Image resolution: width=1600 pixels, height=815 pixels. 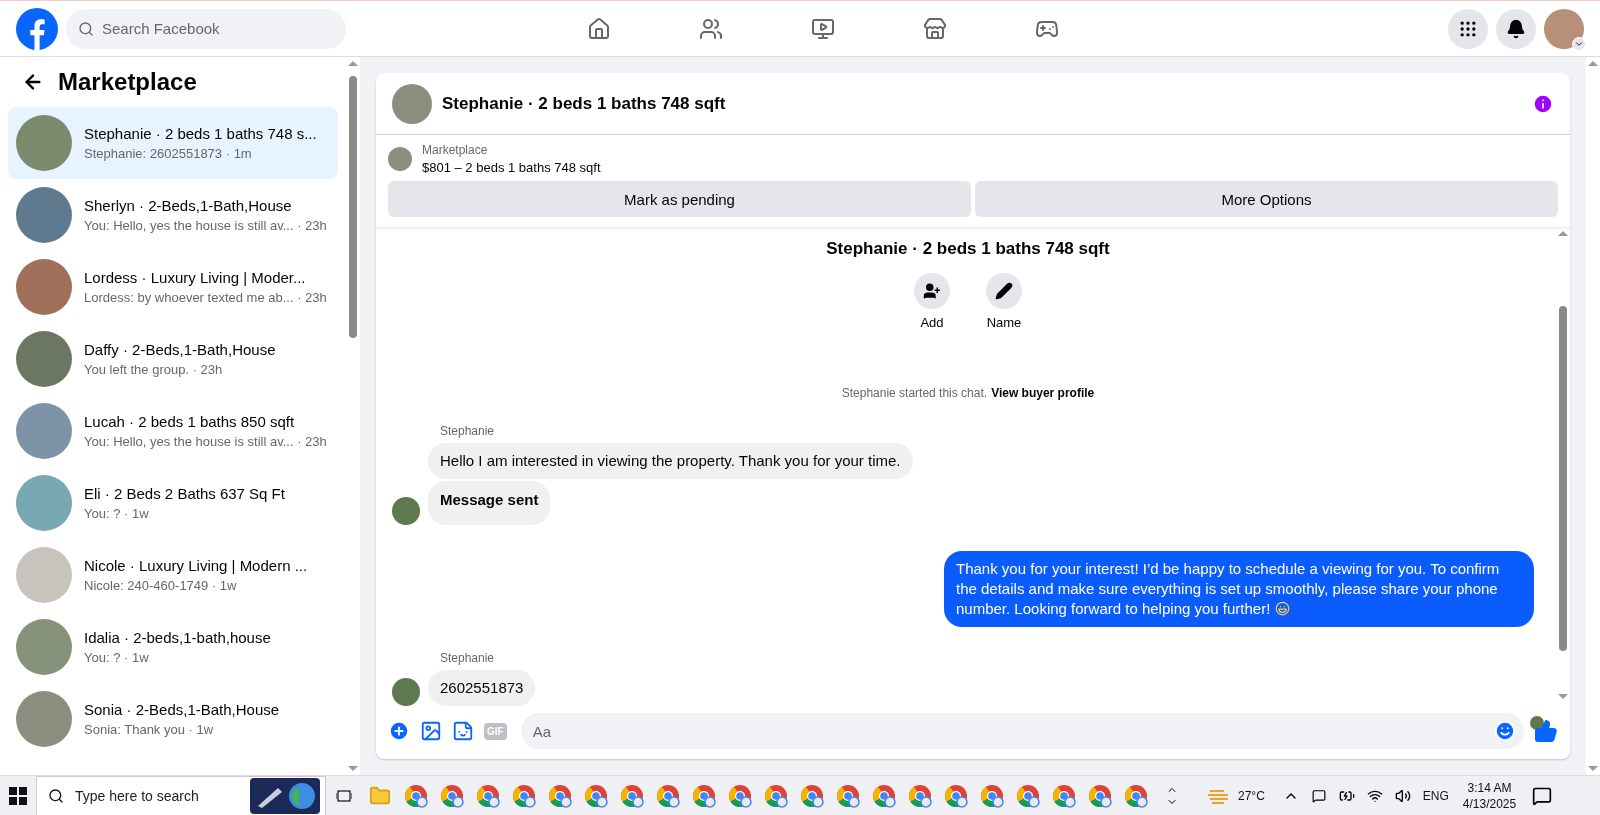 What do you see at coordinates (670, 461) in the screenshot?
I see `received-message: Hello I am interested in viewing the property. Thank you for your time.` at bounding box center [670, 461].